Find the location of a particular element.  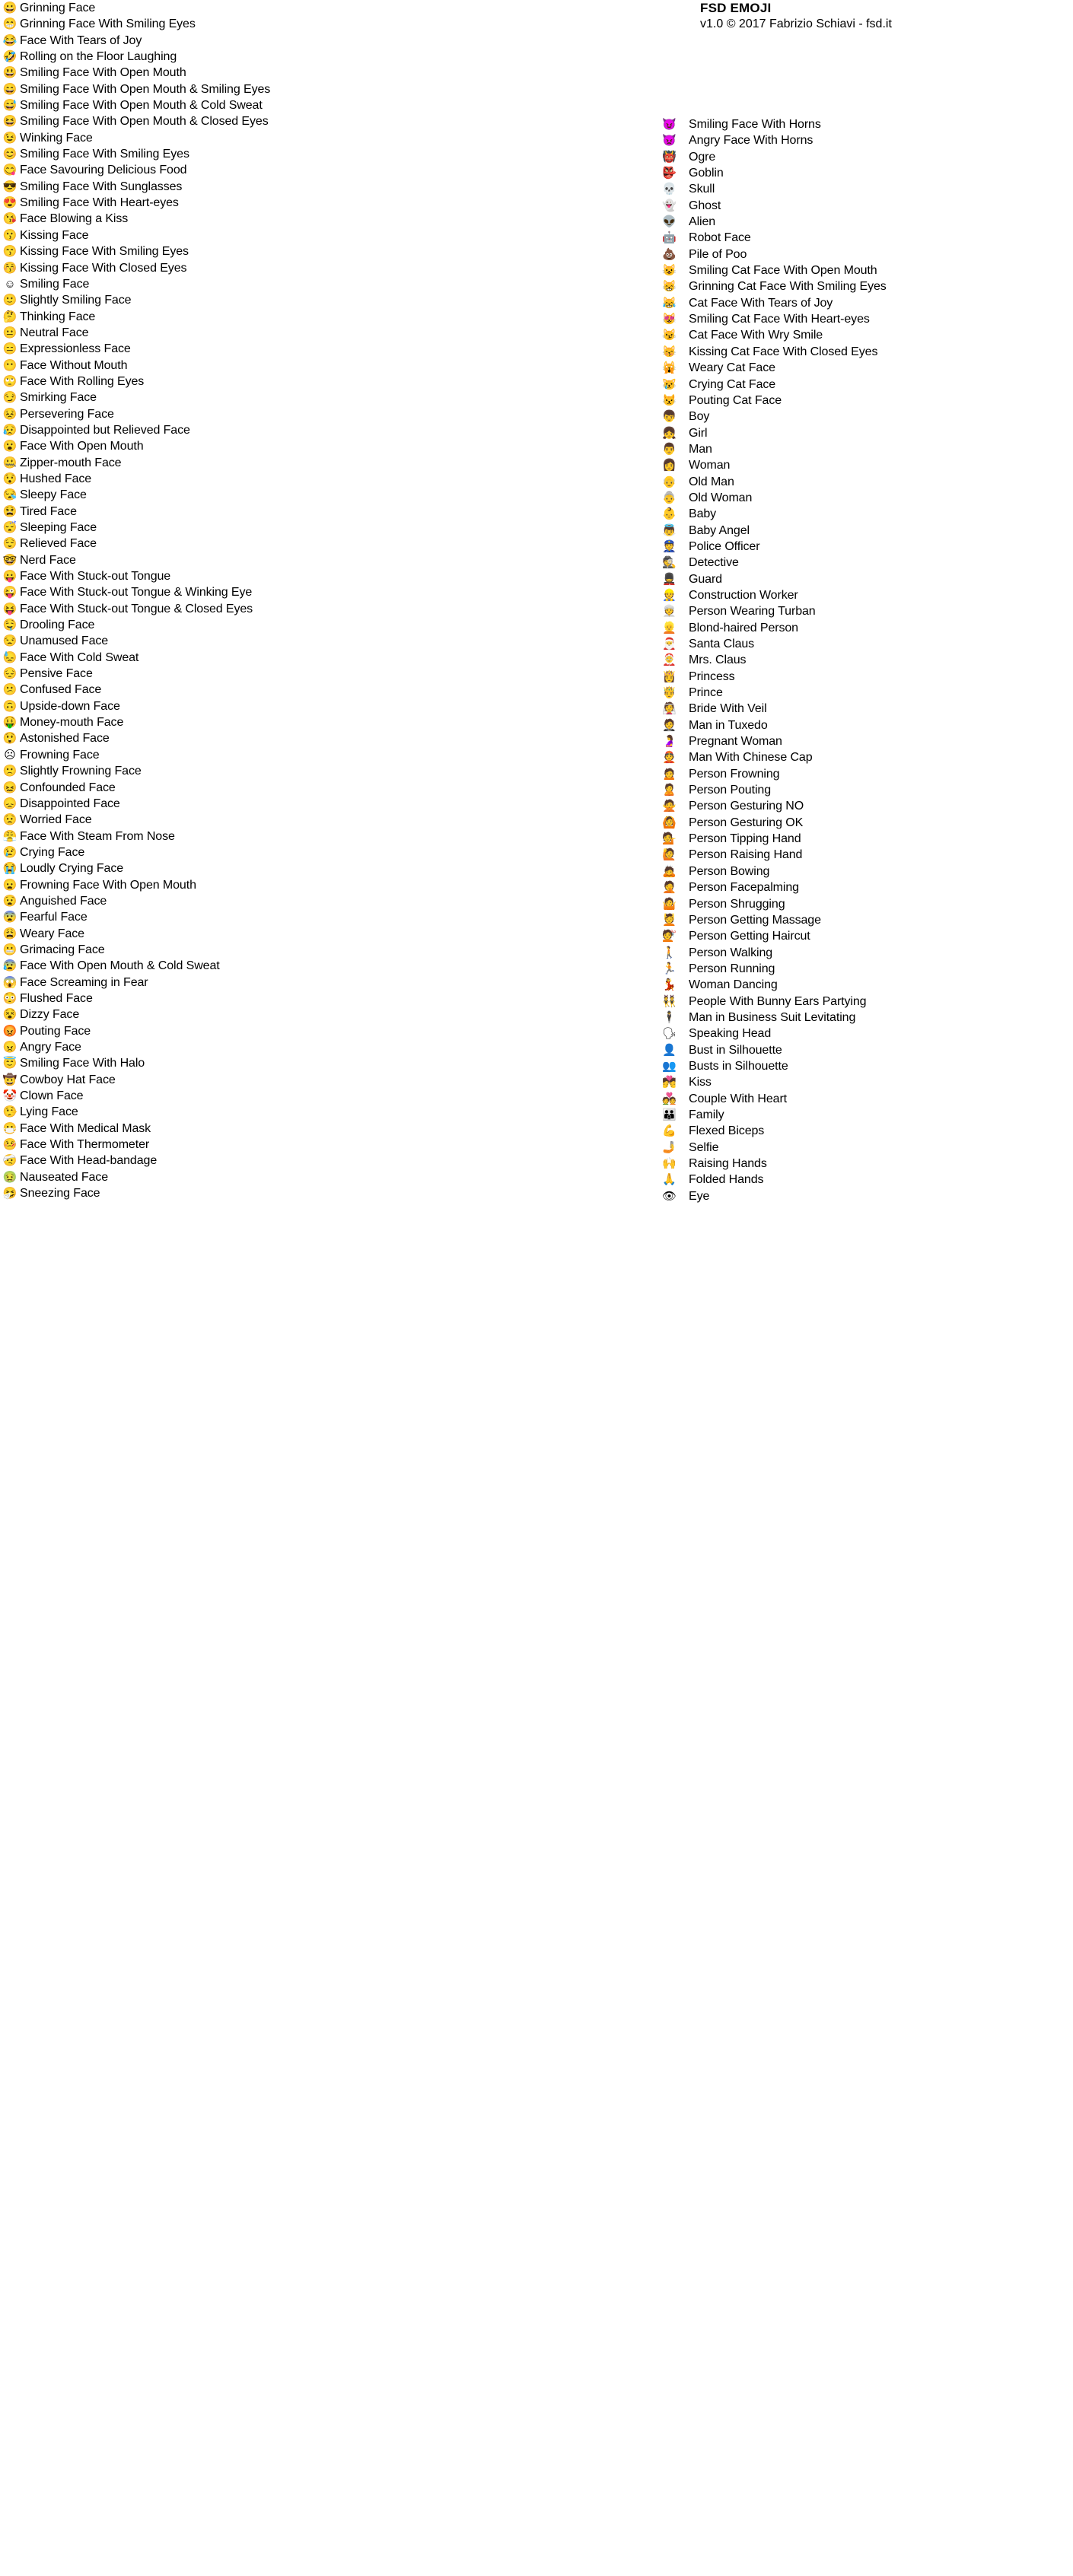

emoji-row: 👻 Ghost is located at coordinates (865, 206).